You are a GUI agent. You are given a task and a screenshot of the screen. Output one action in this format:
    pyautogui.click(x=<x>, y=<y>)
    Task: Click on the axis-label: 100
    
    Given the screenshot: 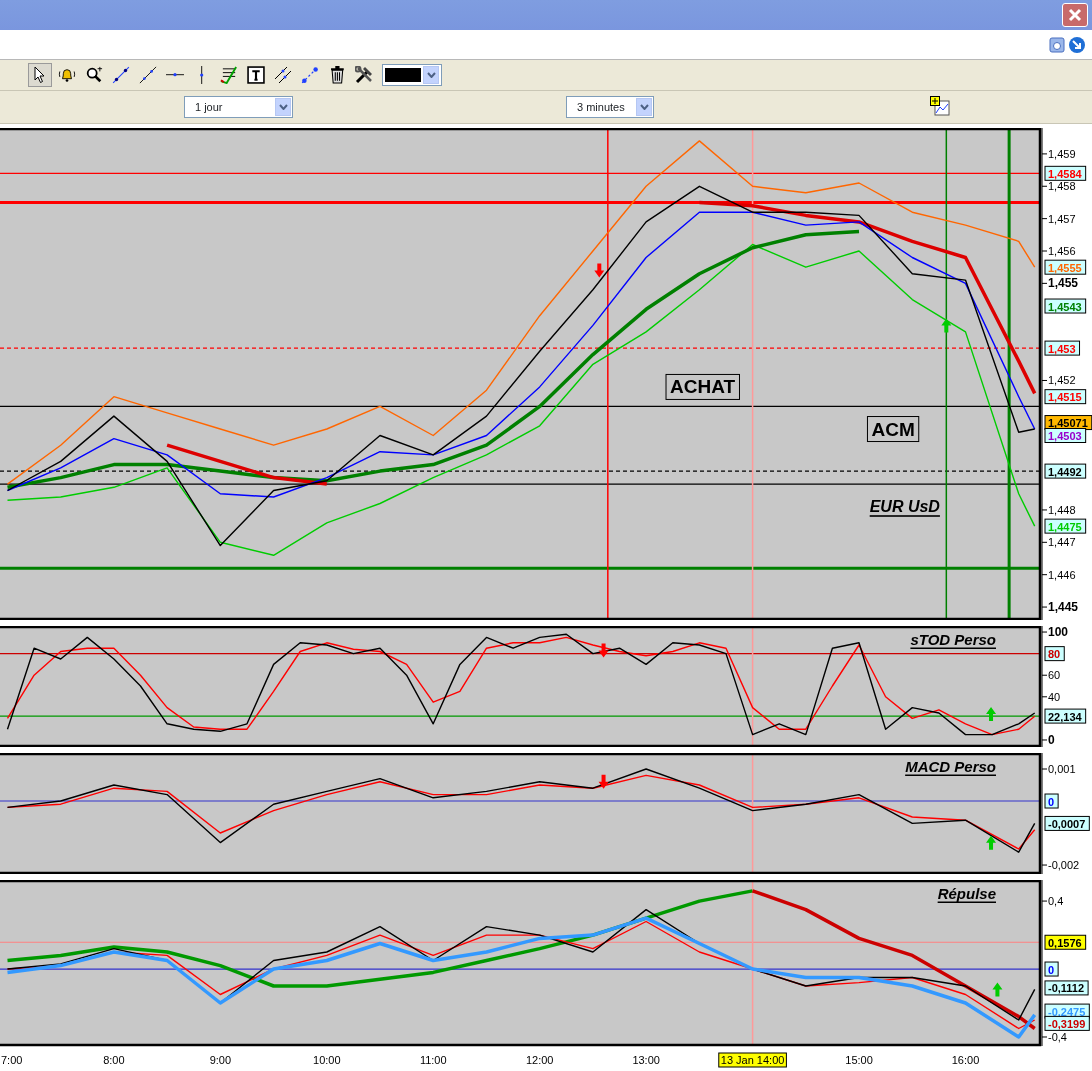 What is the action you would take?
    pyautogui.click(x=1058, y=633)
    